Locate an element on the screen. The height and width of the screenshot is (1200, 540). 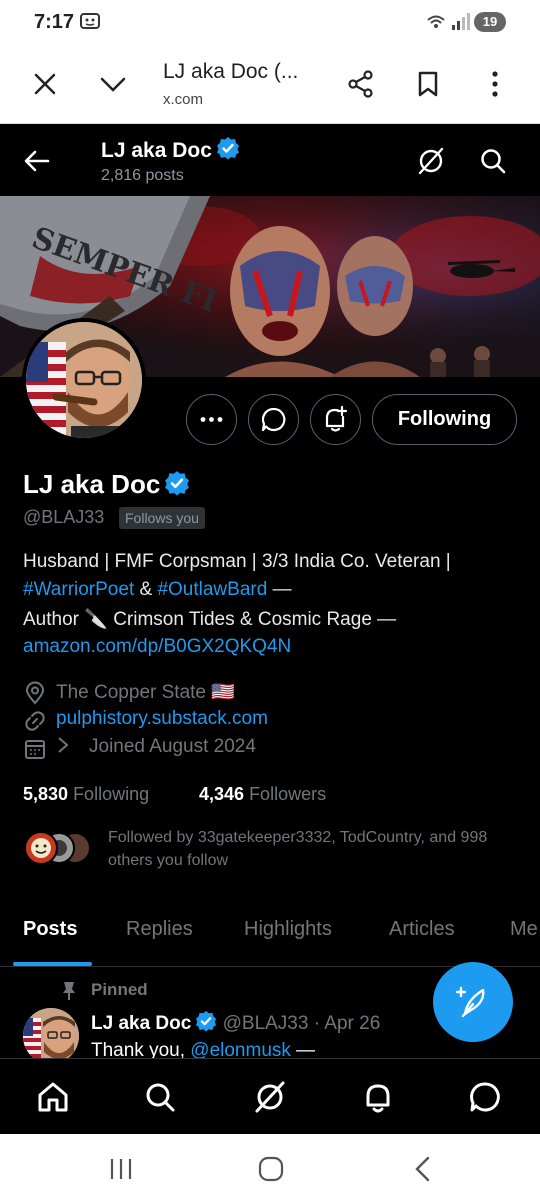
more-horizontal-icon is located at coordinates (211, 419).